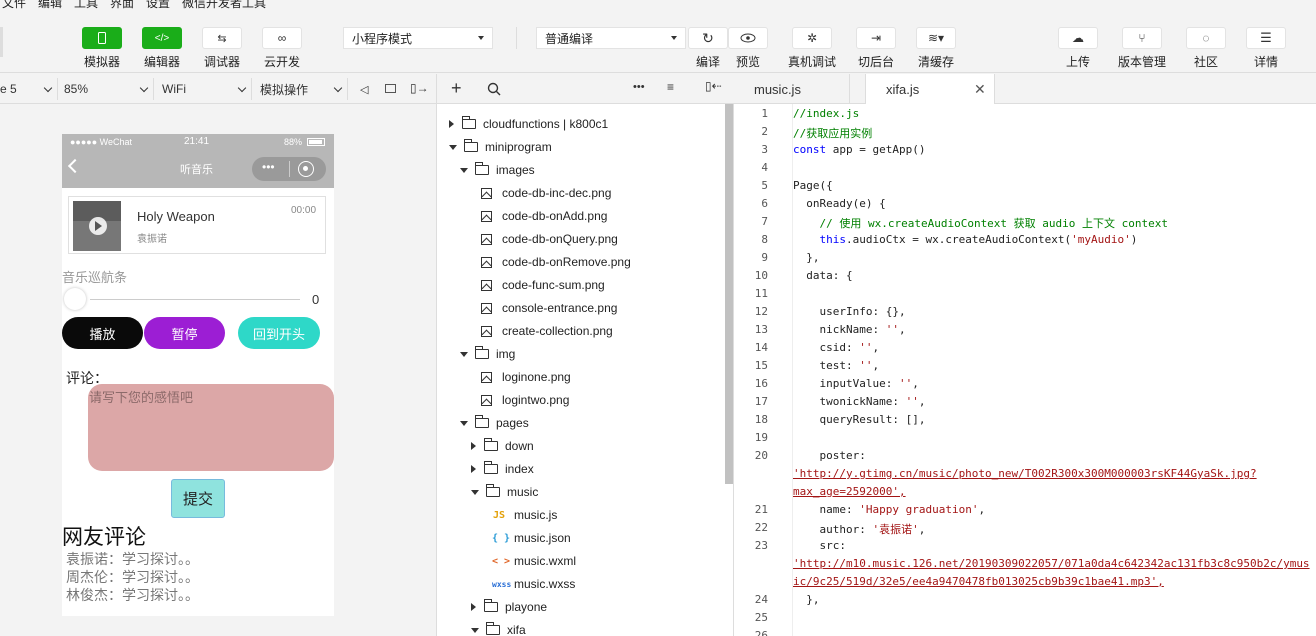 The width and height of the screenshot is (1316, 636). Describe the element at coordinates (1266, 38) in the screenshot. I see `details-button: ☰` at that location.